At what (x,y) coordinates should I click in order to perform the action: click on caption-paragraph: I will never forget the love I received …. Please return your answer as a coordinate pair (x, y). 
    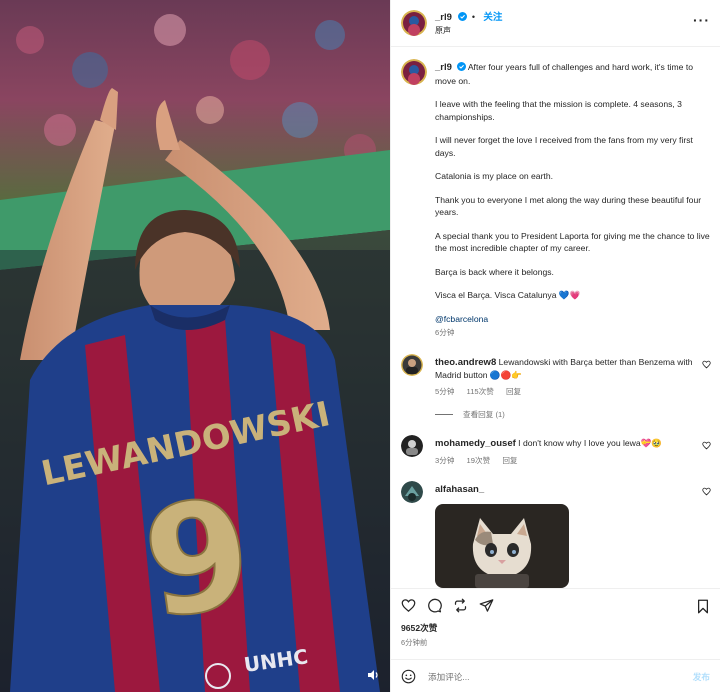
    Looking at the image, I should click on (564, 146).